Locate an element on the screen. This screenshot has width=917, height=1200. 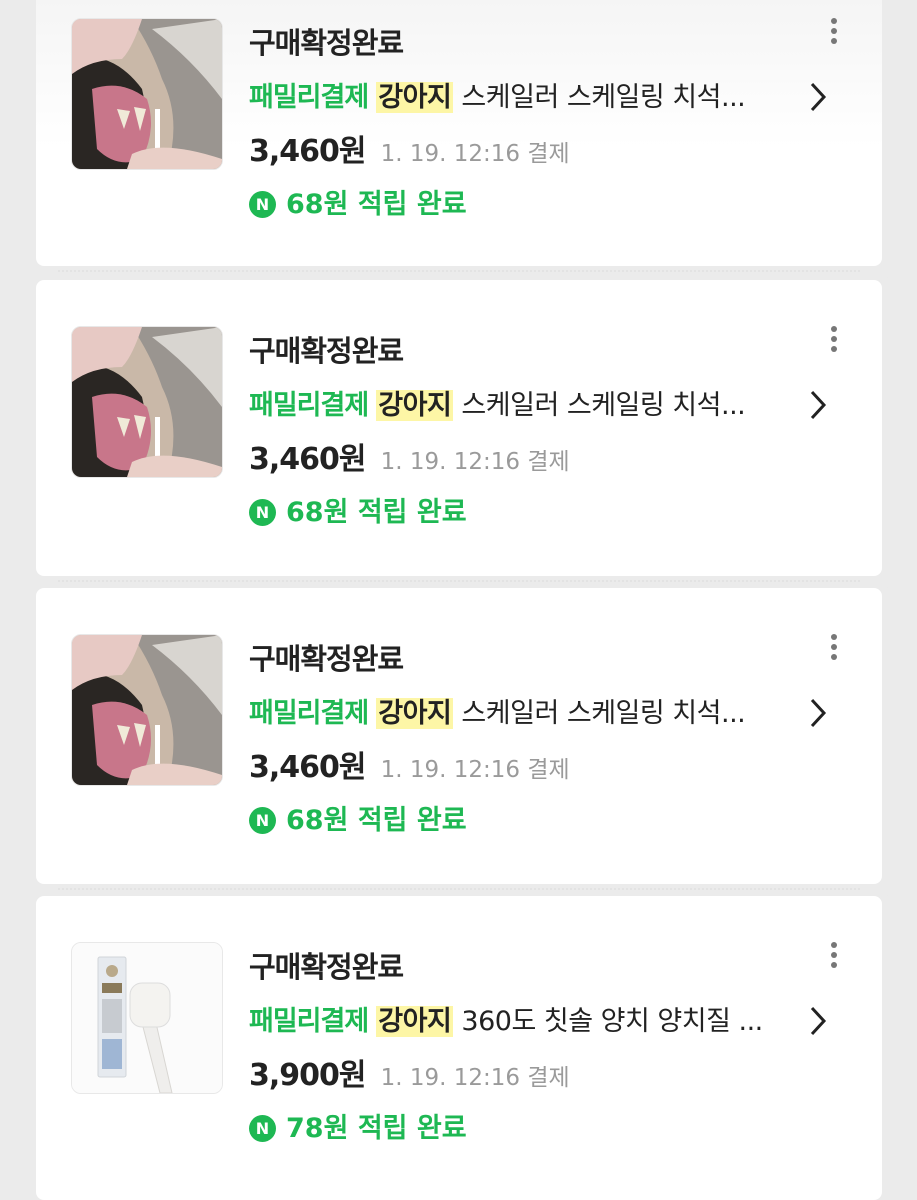
price-row: 3,900원 1. 19. 12:16 결제 is located at coordinates (409, 1072).